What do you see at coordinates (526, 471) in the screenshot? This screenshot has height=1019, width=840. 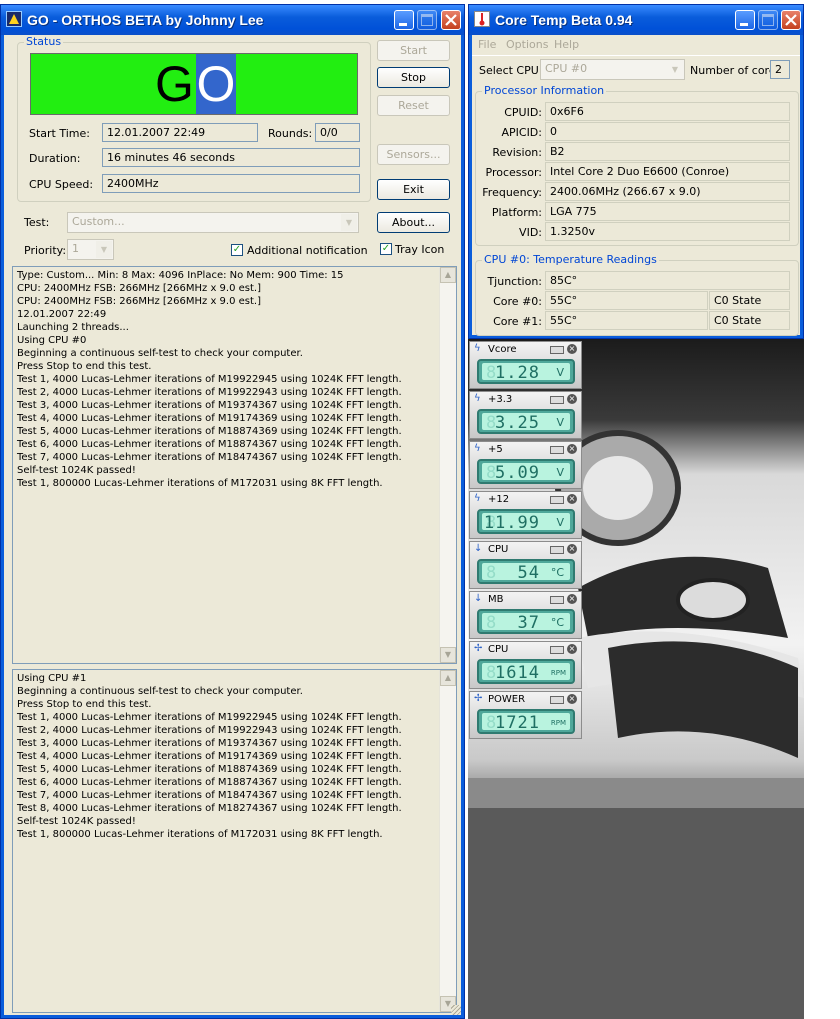 I see `gadget-lcd: 8 5.09 V` at bounding box center [526, 471].